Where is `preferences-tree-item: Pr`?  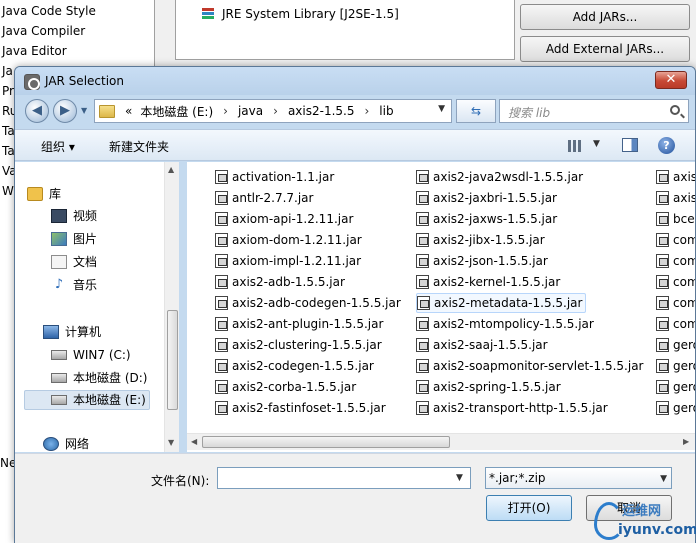 preferences-tree-item: Pr is located at coordinates (8, 91).